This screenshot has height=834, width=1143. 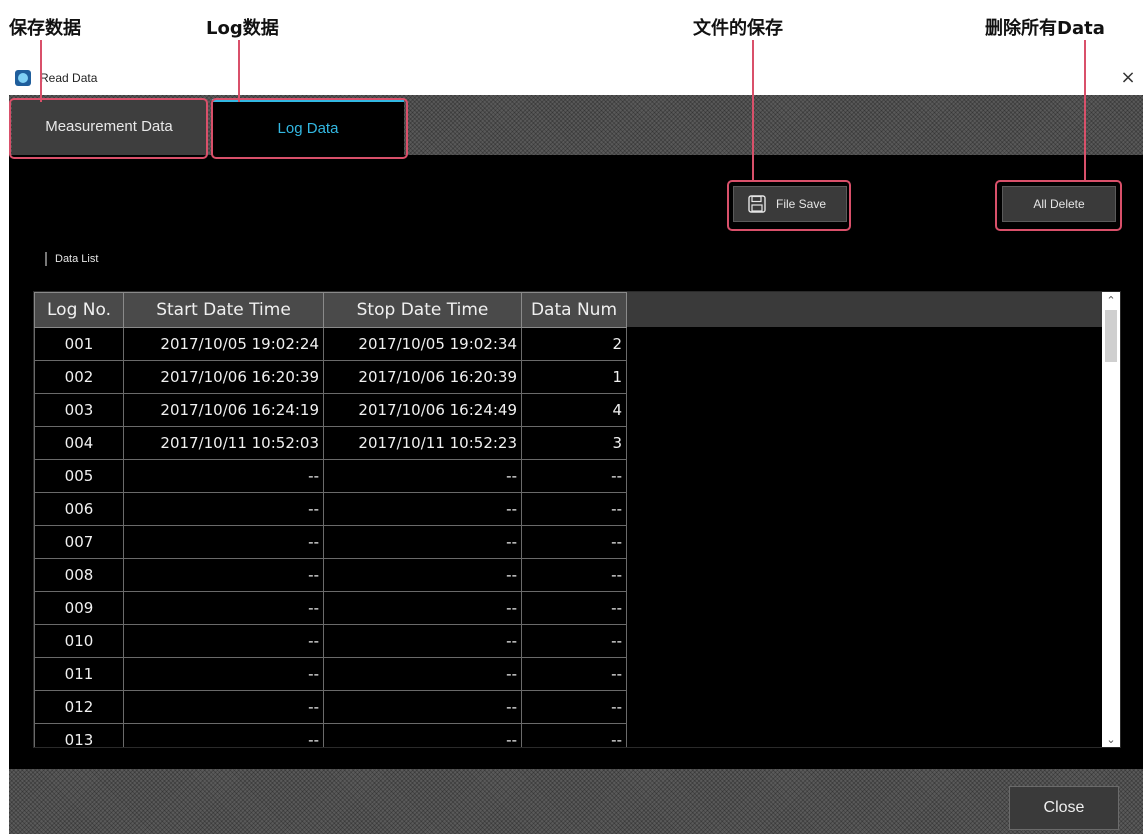 I want to click on cell-data-num: 2, so click(x=574, y=344).